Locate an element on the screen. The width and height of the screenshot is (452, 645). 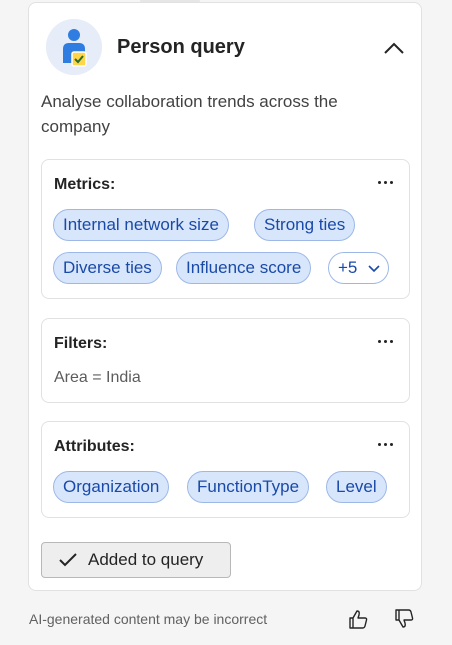
filters-more-button is located at coordinates (385, 341).